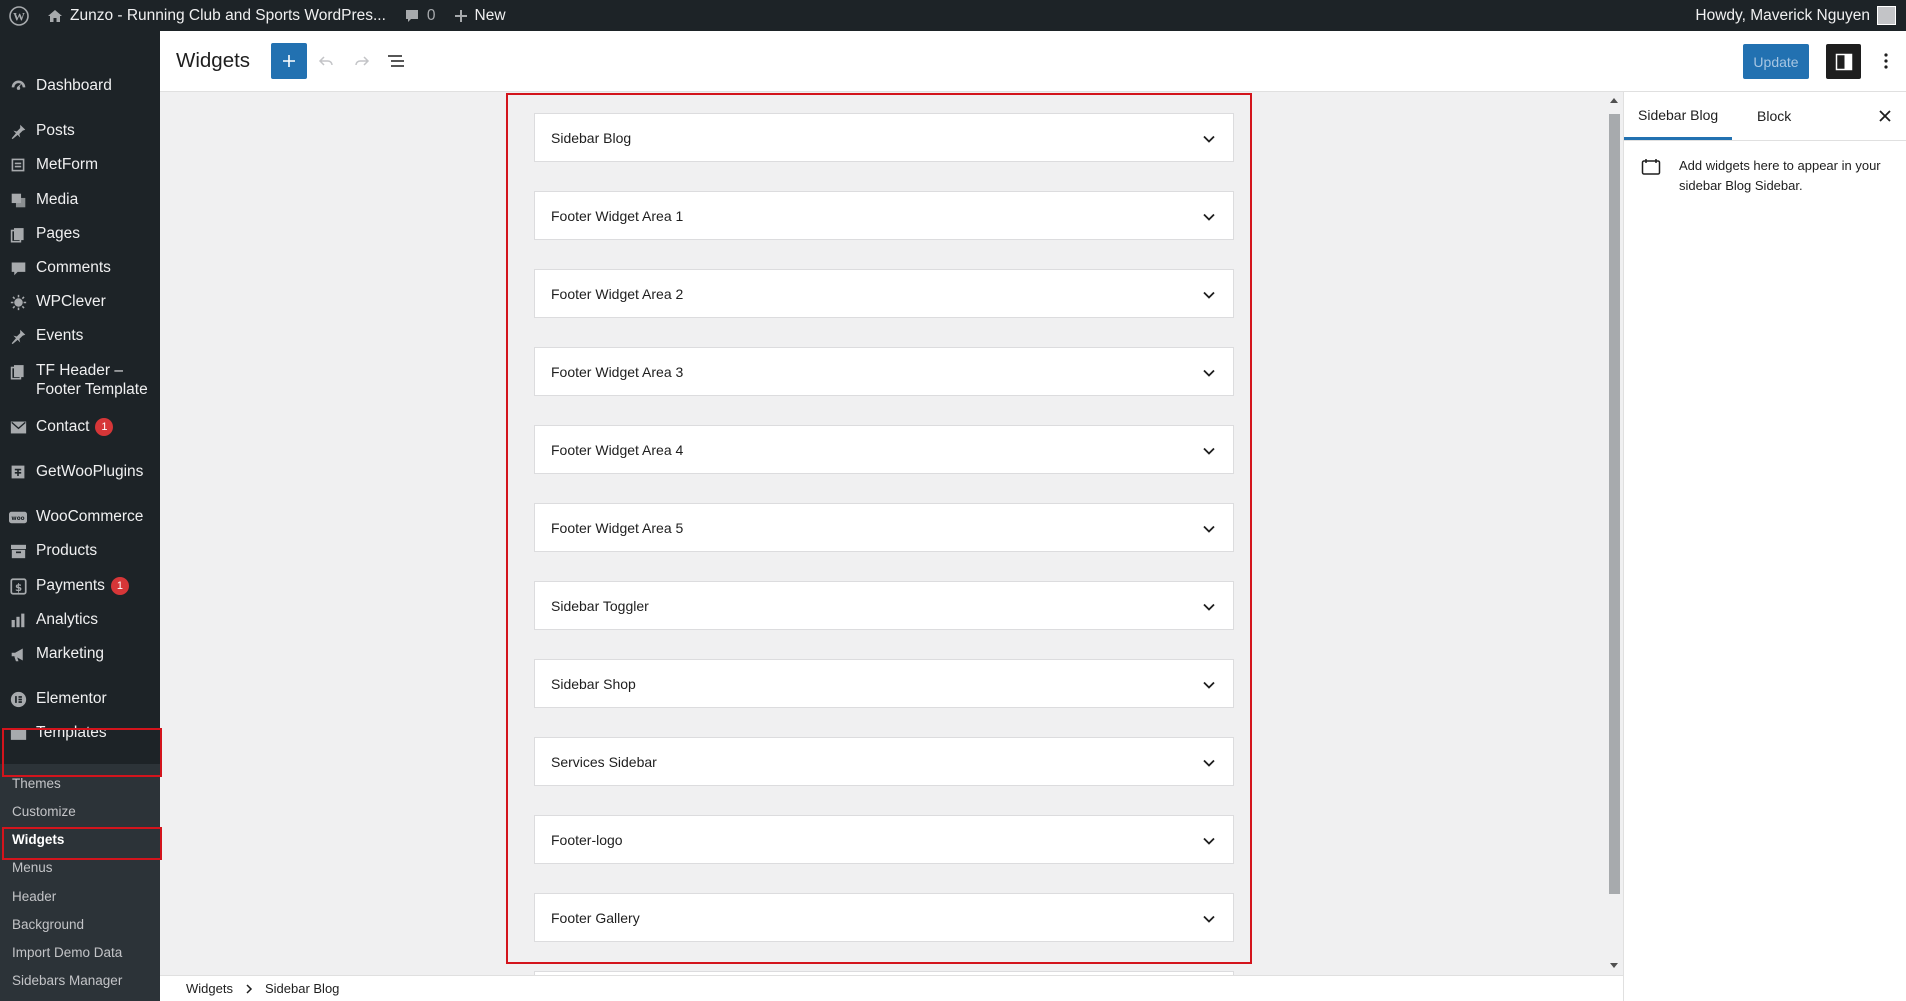 Image resolution: width=1906 pixels, height=1001 pixels. Describe the element at coordinates (884, 527) in the screenshot. I see `widget-area-panel: Footer Widget Area 5` at that location.